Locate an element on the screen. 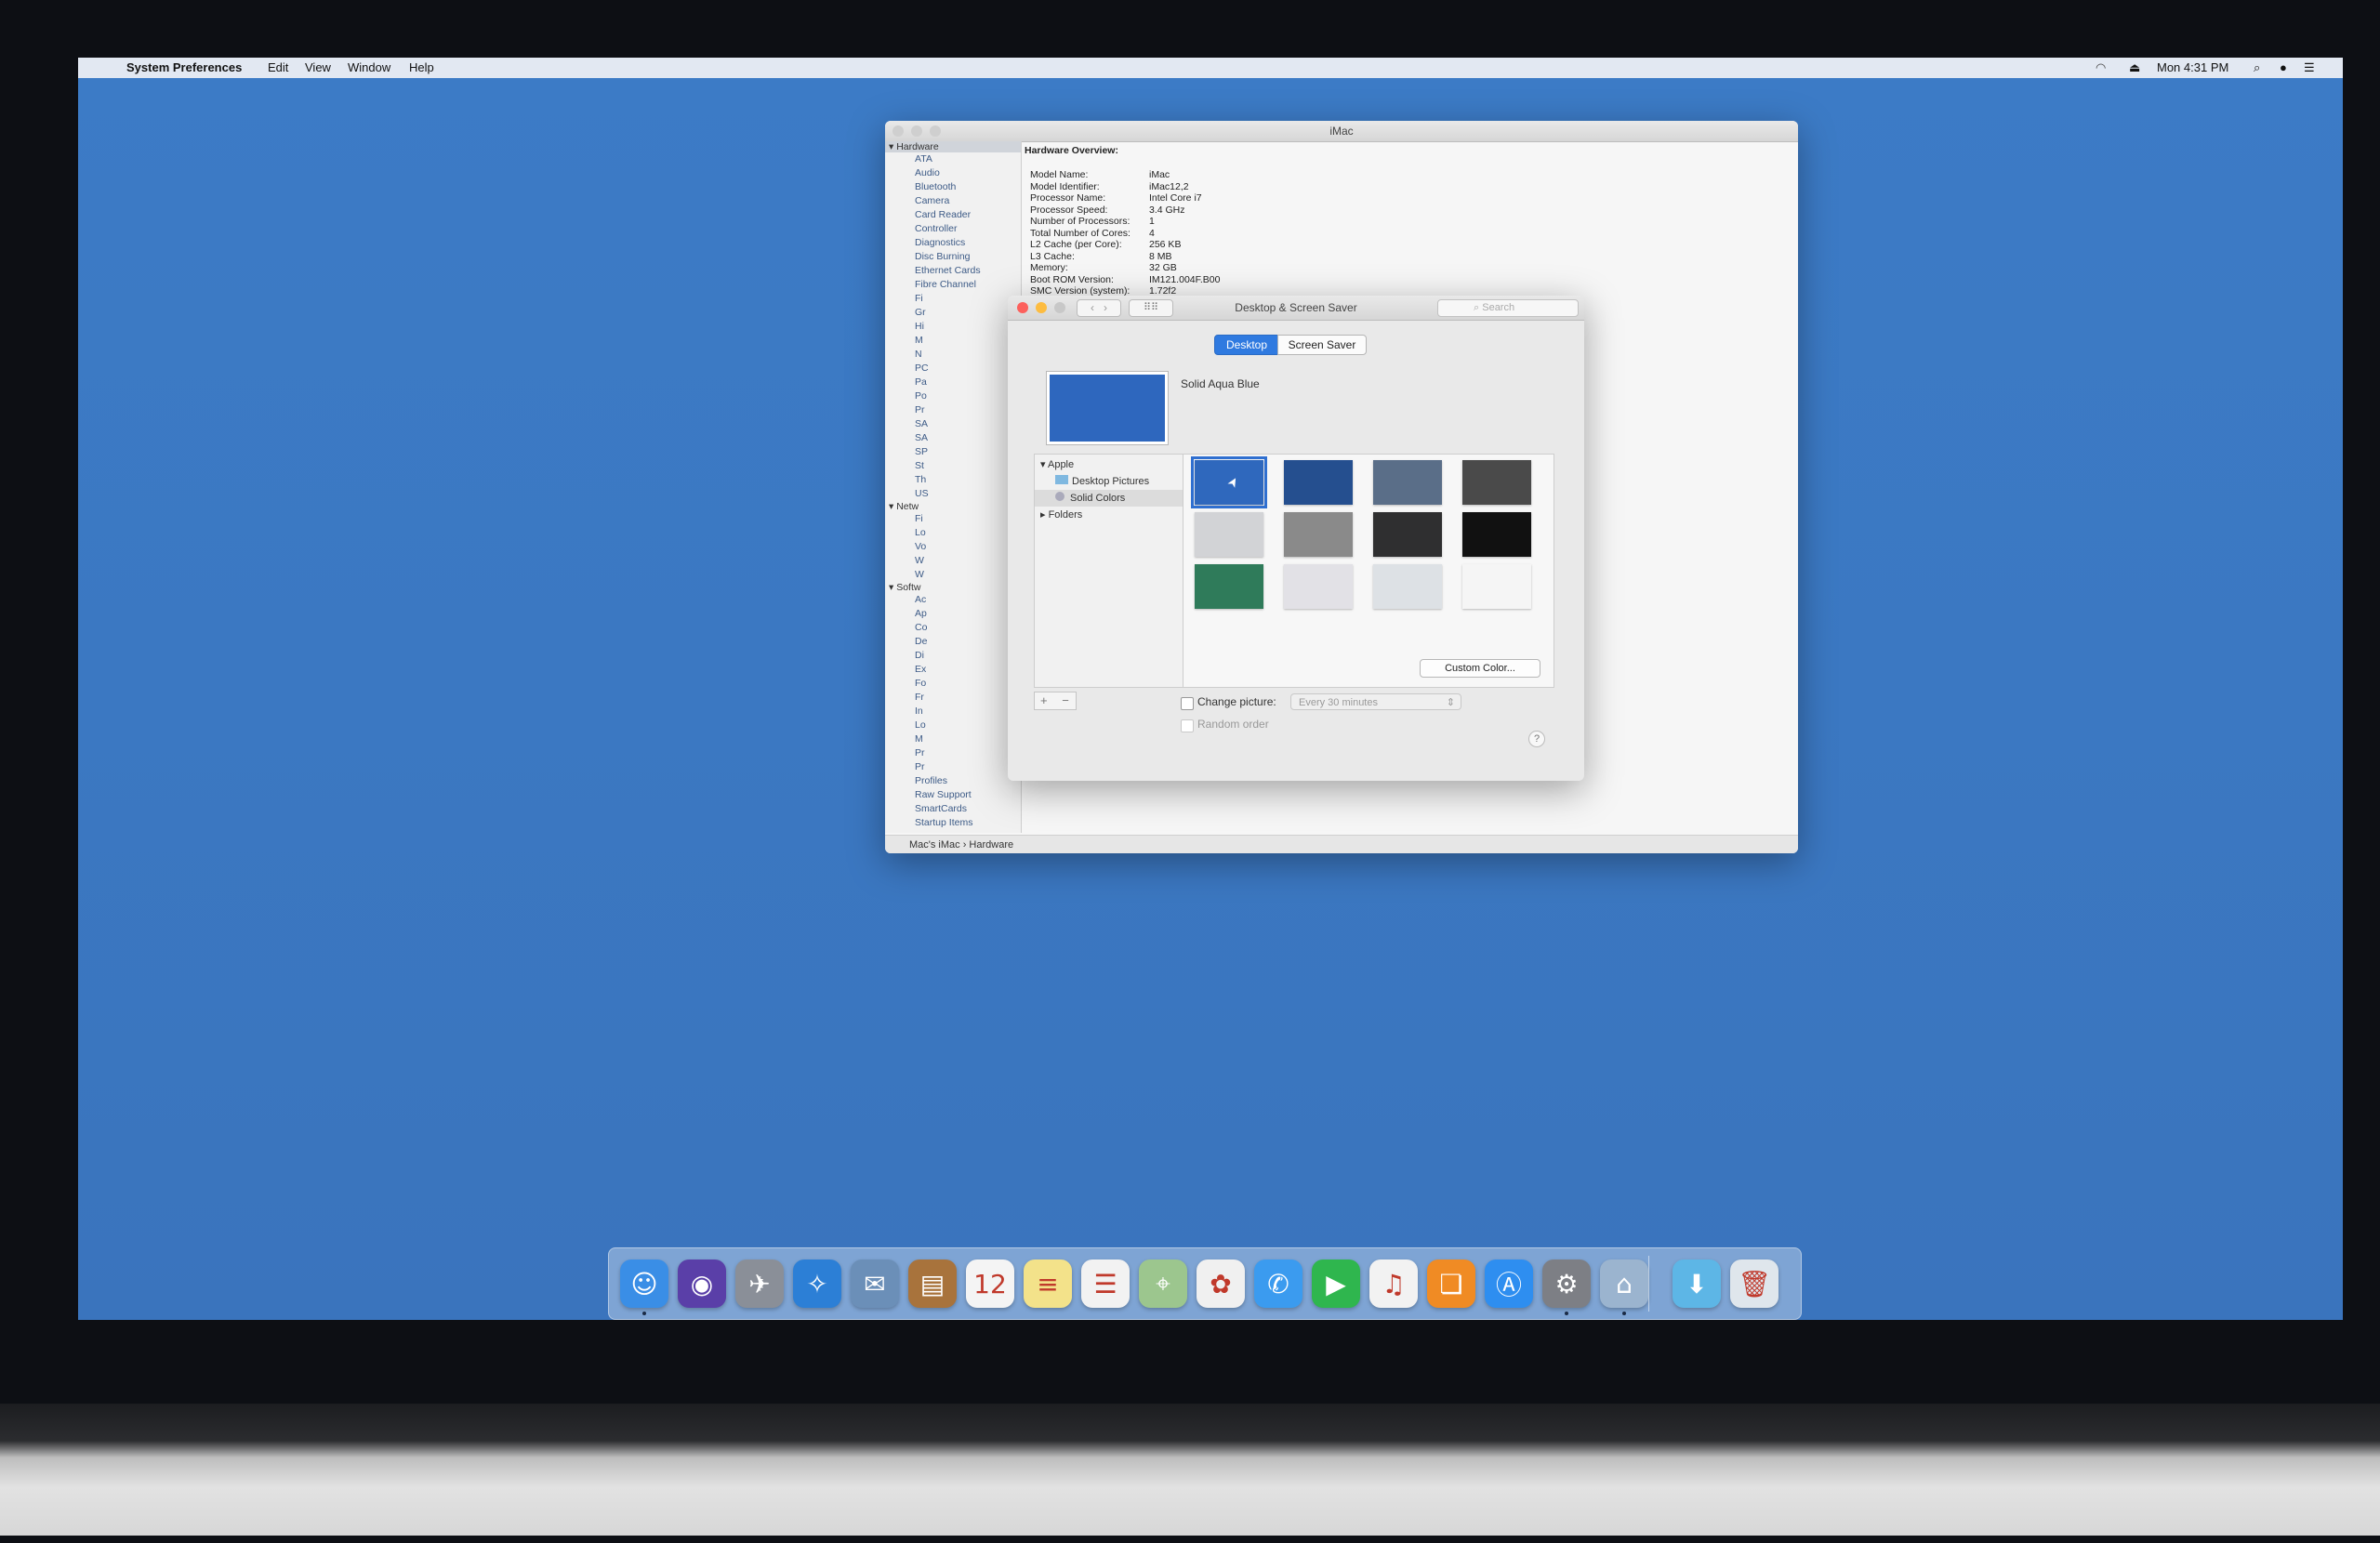 The width and height of the screenshot is (2380, 1543). menu-window: Window is located at coordinates (369, 67).